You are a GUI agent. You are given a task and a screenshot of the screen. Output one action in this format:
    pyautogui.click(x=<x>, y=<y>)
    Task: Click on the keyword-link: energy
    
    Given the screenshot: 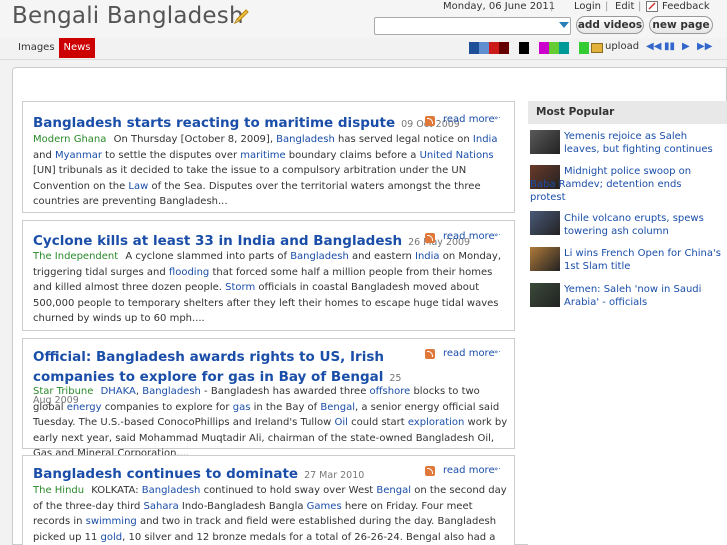 What is the action you would take?
    pyautogui.click(x=84, y=407)
    